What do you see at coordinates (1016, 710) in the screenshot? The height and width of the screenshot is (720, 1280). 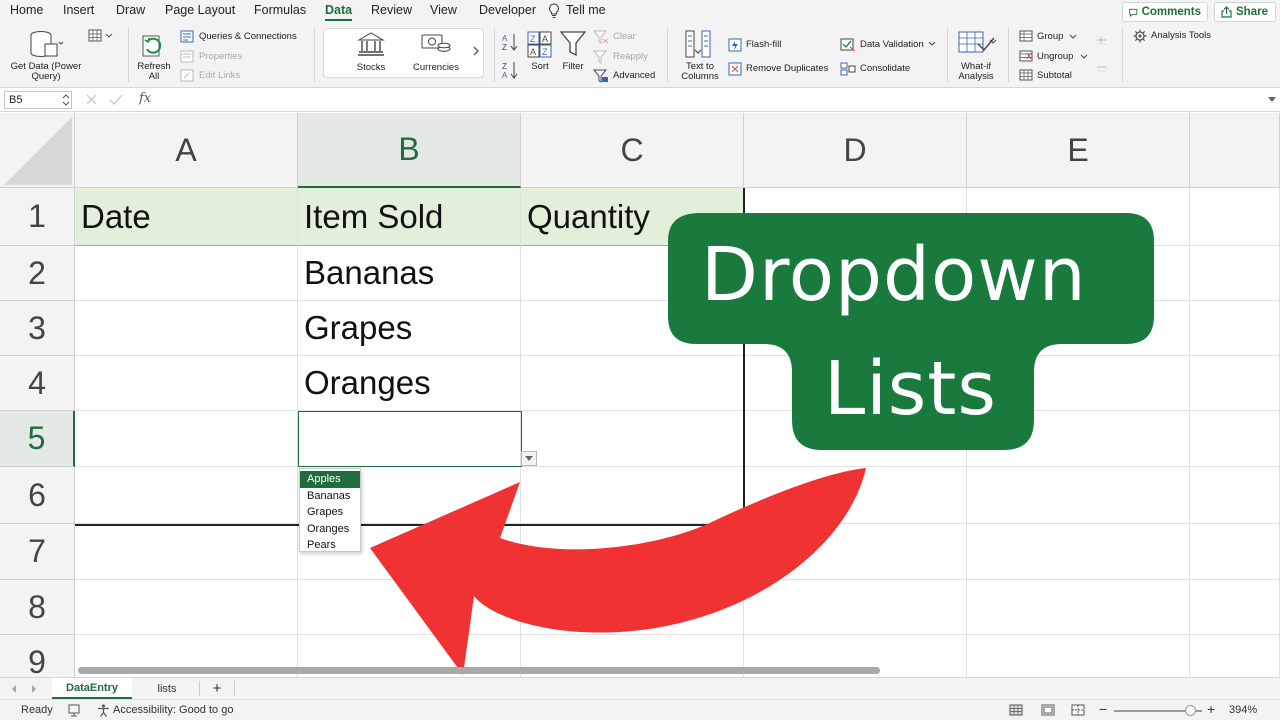 I see `normal-view-icon` at bounding box center [1016, 710].